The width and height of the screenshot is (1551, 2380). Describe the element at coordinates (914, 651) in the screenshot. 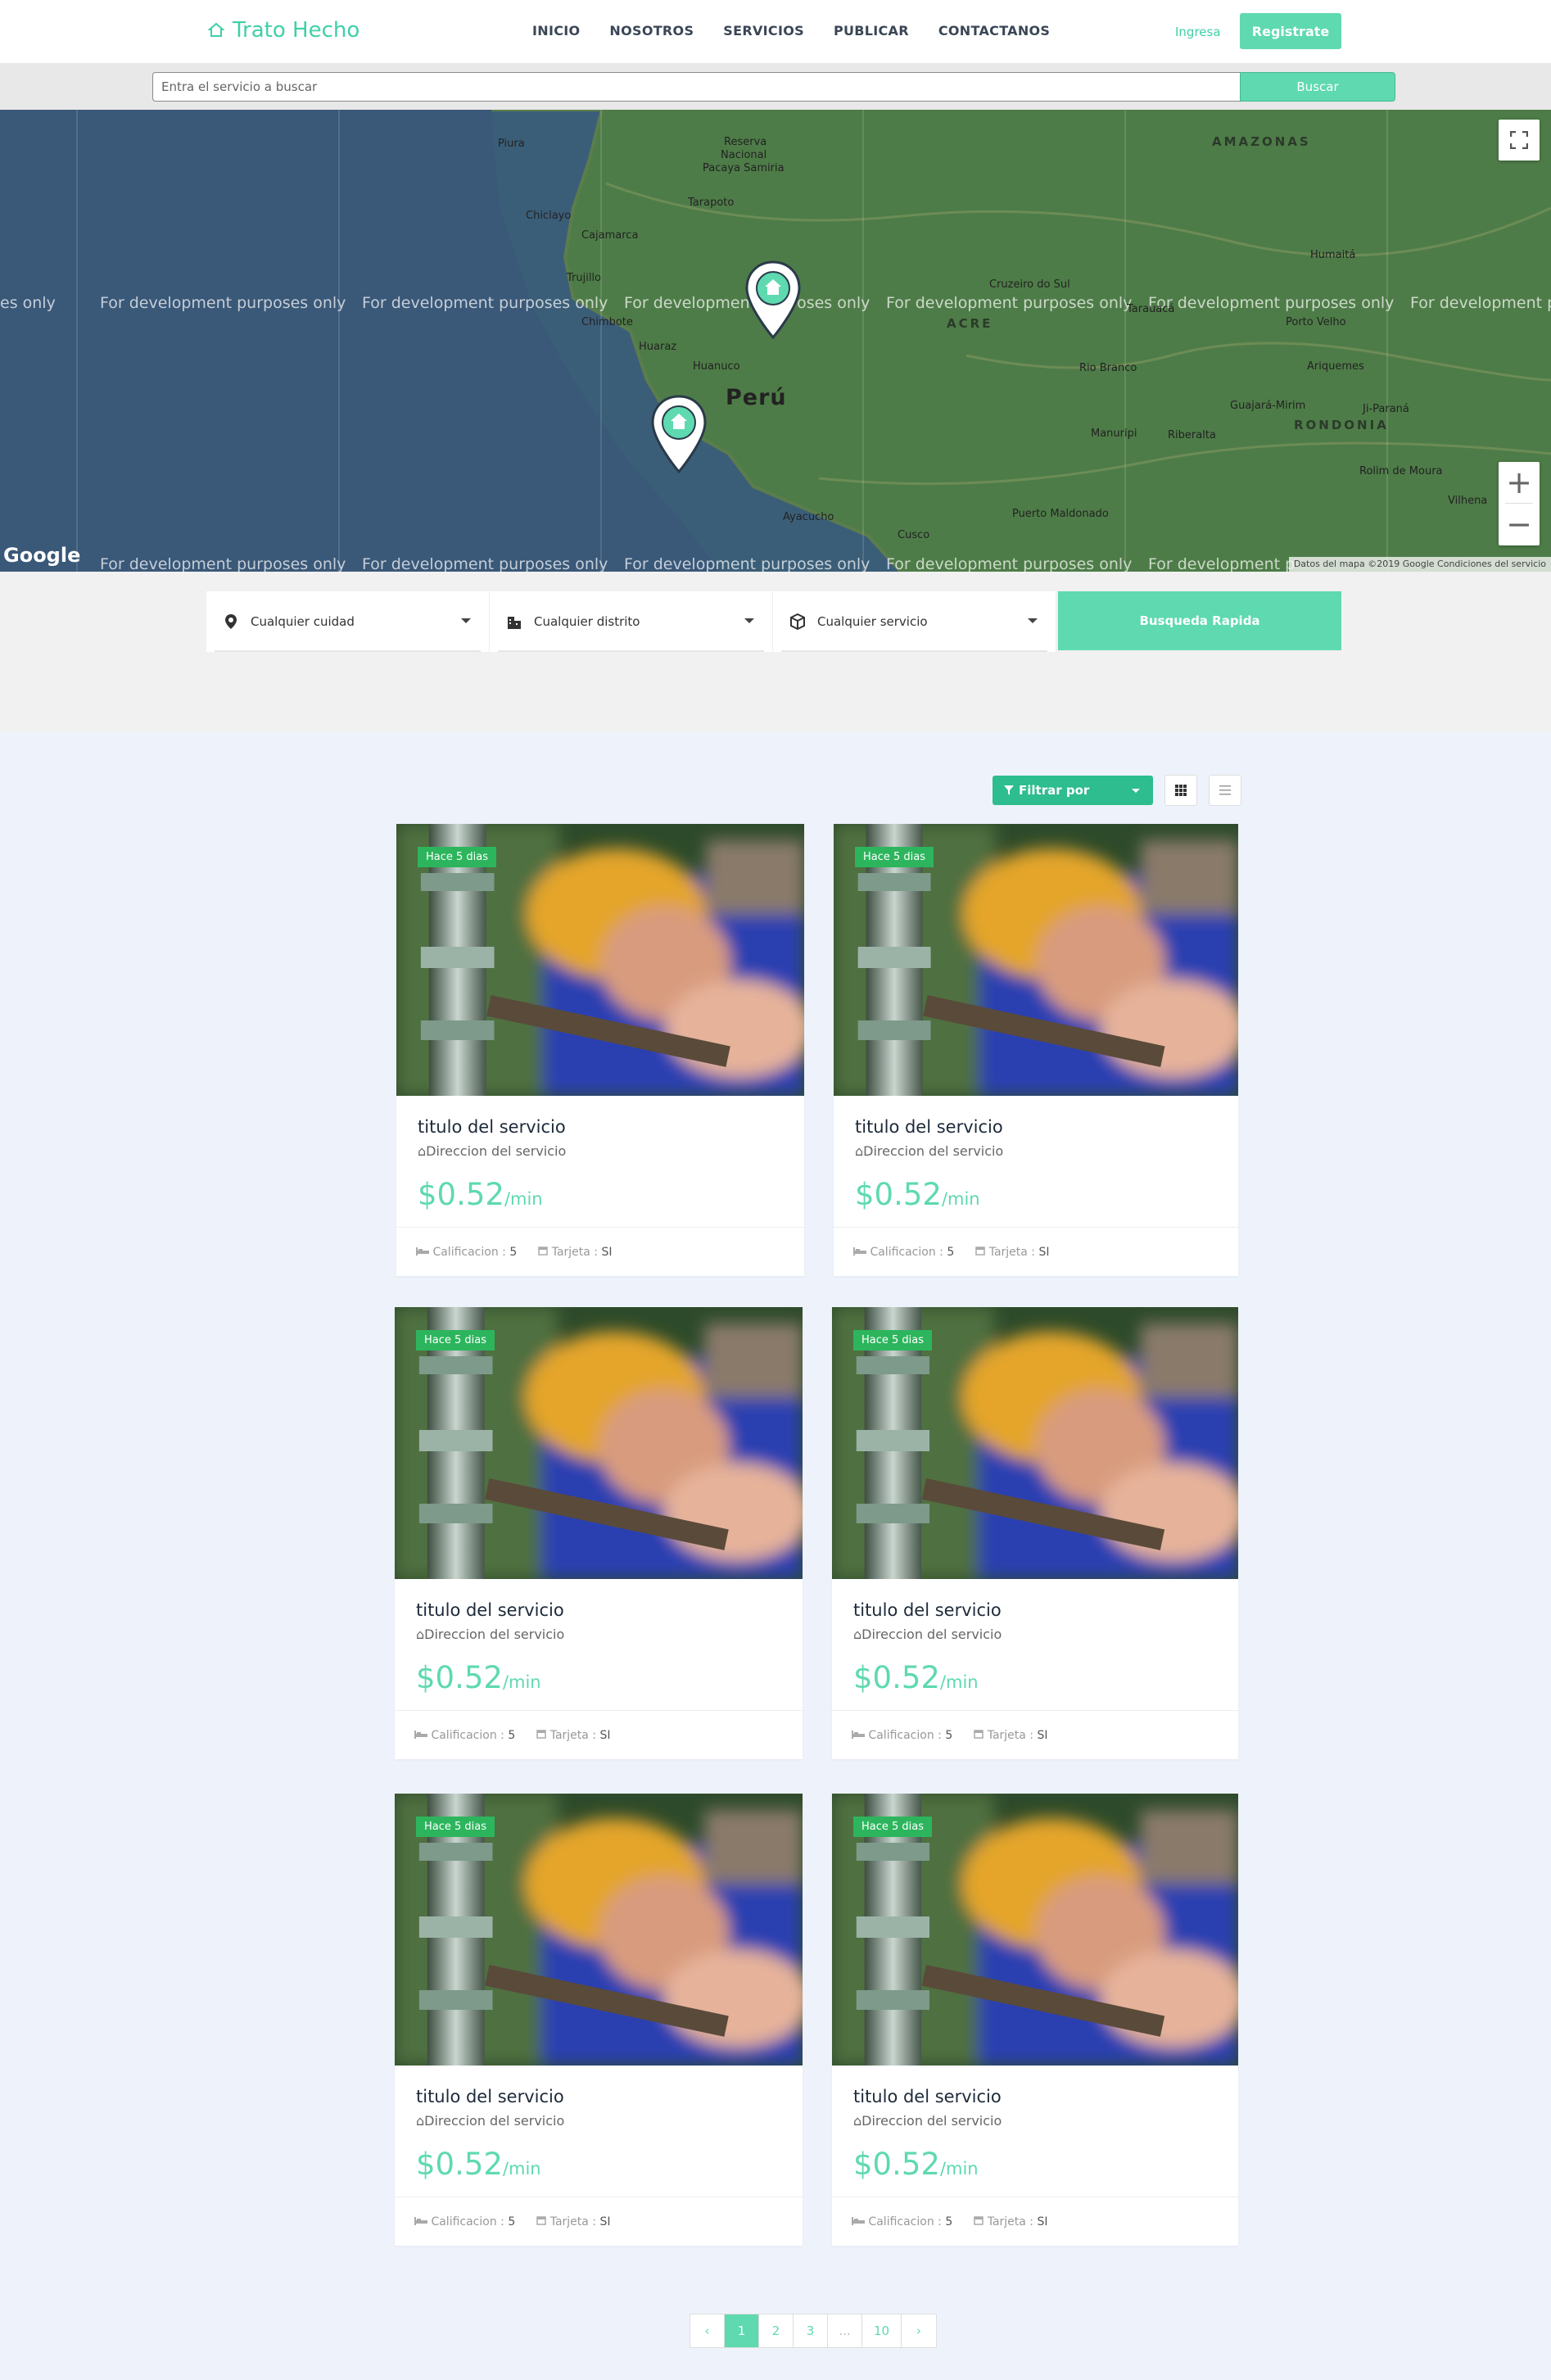

I see `select-underline` at that location.